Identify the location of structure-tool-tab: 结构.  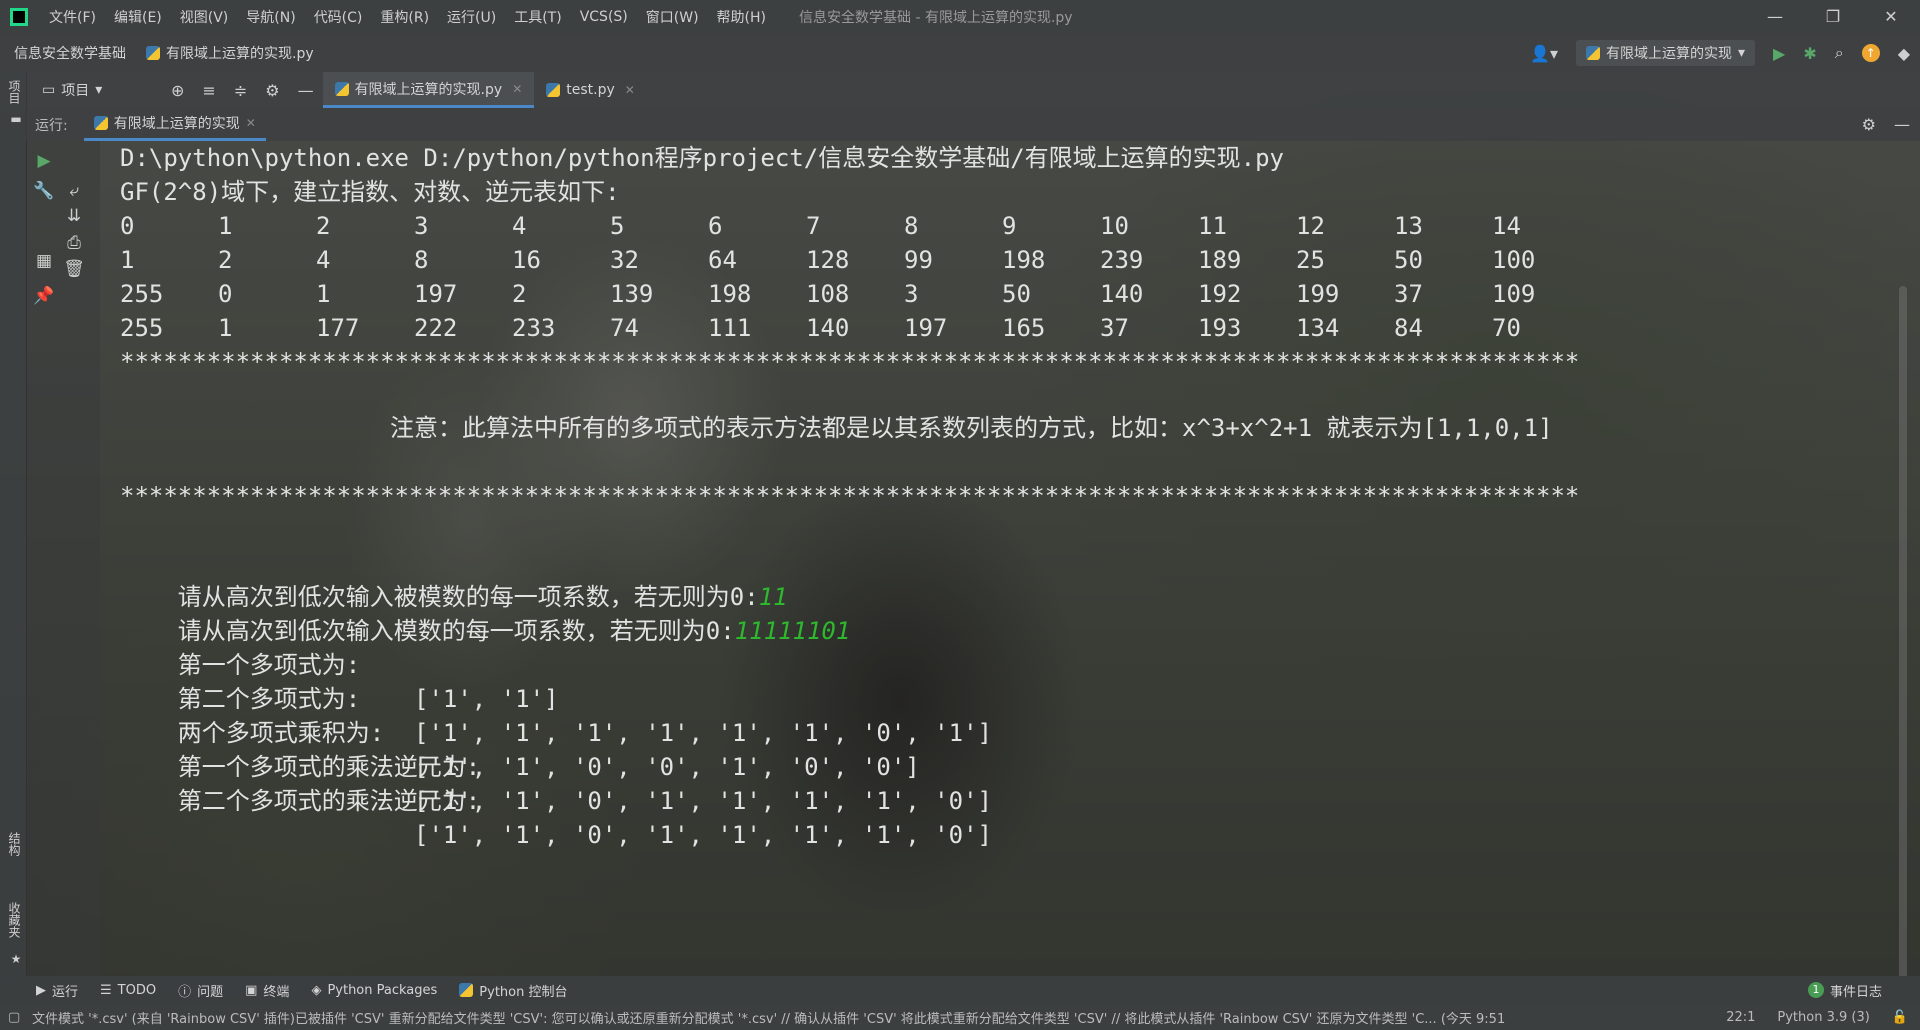
(13, 844).